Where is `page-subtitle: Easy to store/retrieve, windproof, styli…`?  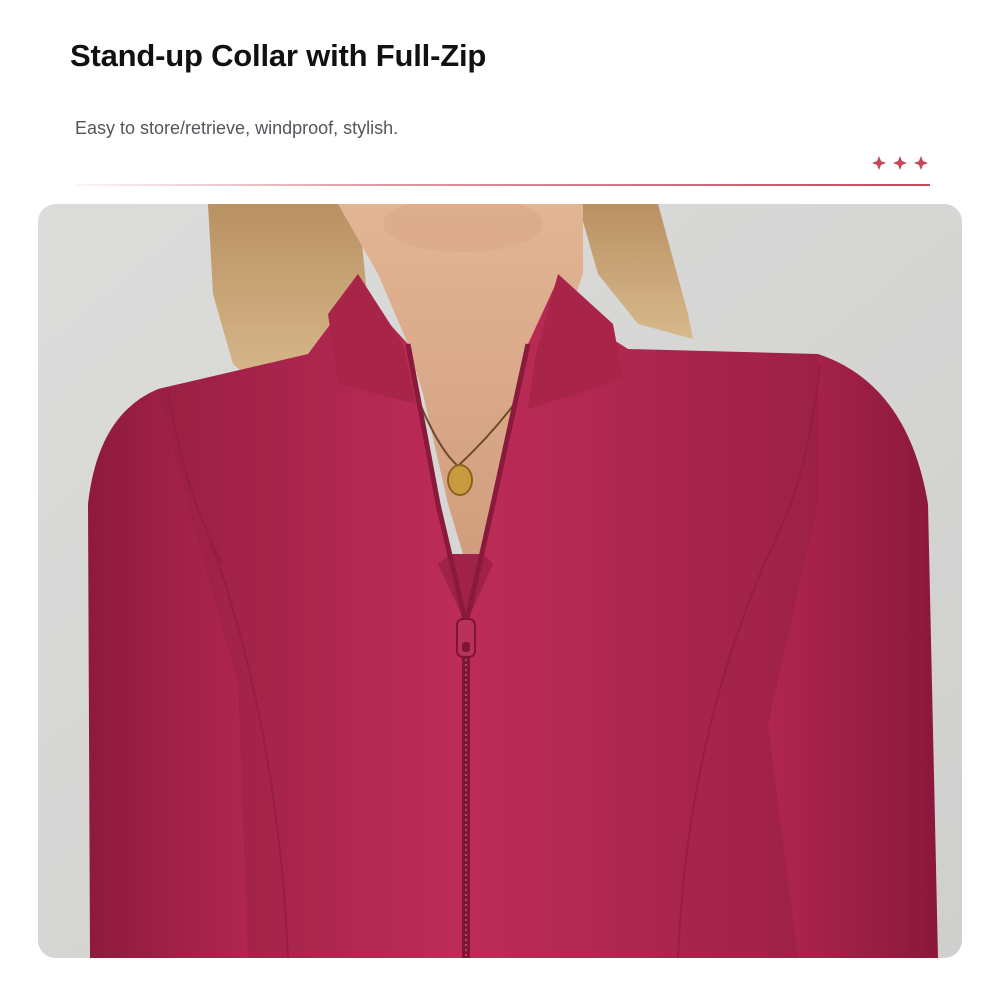
page-subtitle: Easy to store/retrieve, windproof, styli… is located at coordinates (237, 128).